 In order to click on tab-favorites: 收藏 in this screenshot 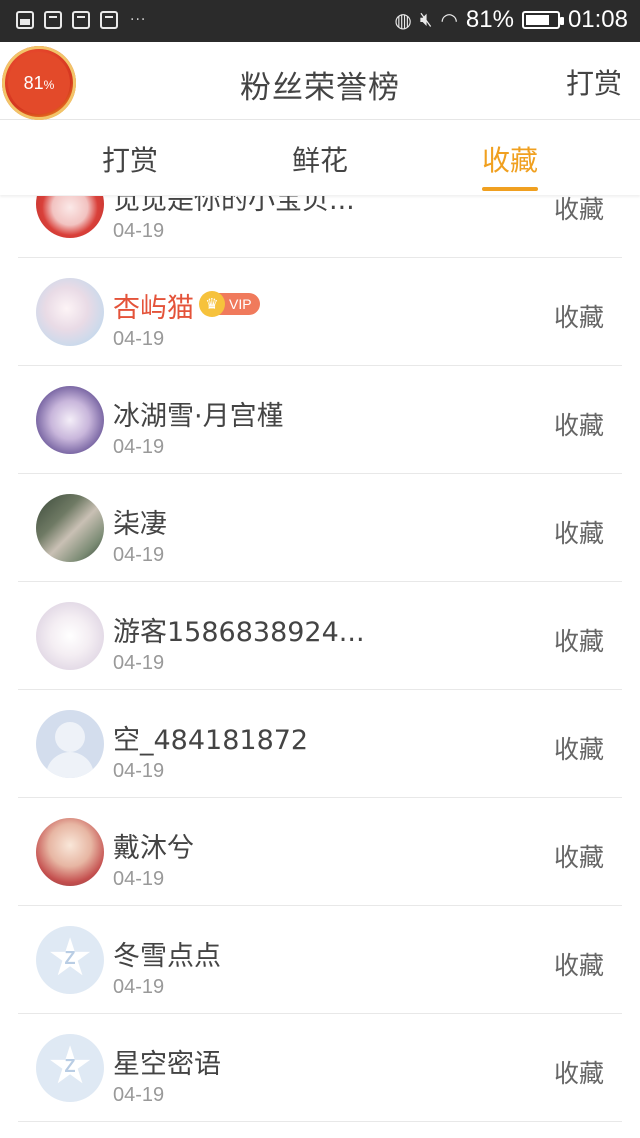, I will do `click(510, 159)`.